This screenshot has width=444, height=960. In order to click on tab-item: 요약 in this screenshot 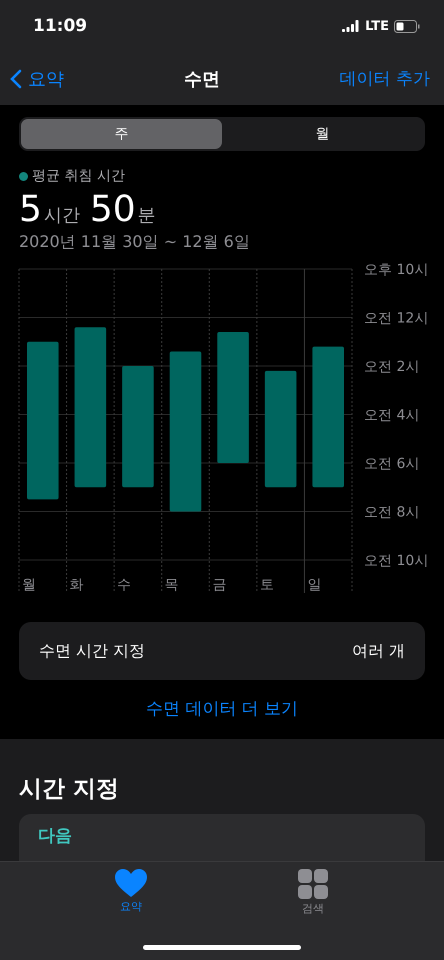, I will do `click(131, 892)`.